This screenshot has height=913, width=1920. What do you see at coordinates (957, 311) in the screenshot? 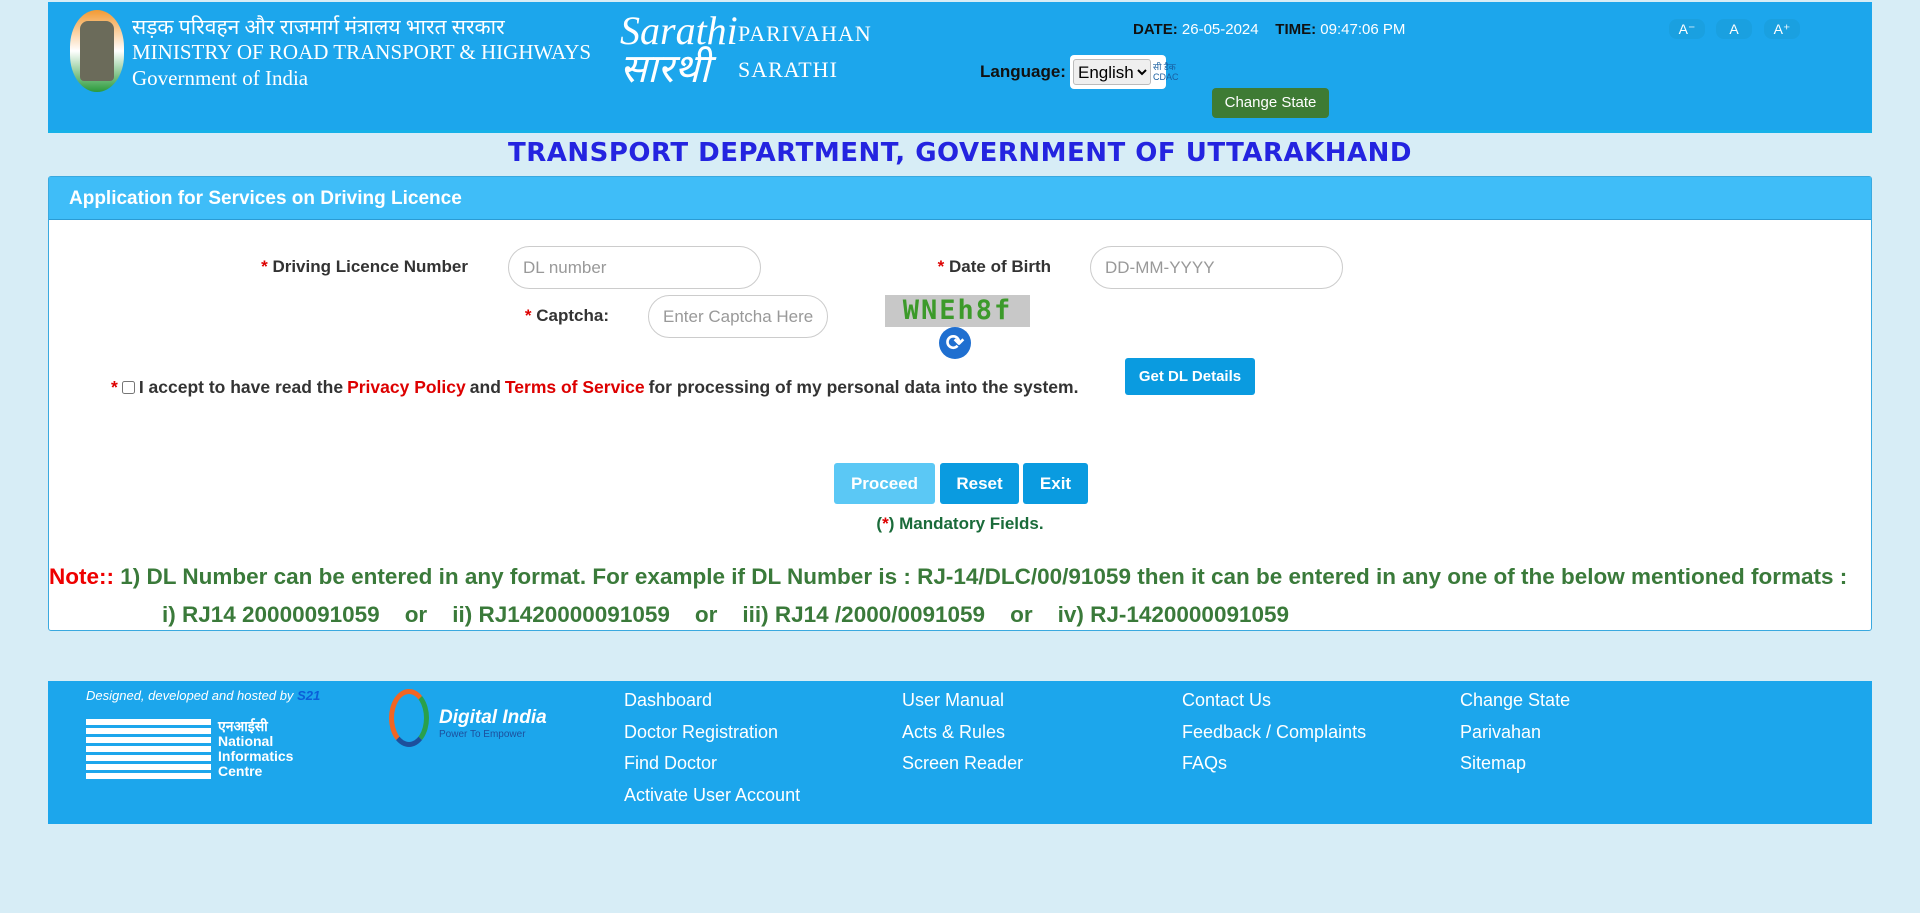
I see `captcha-image: WNEh8f` at bounding box center [957, 311].